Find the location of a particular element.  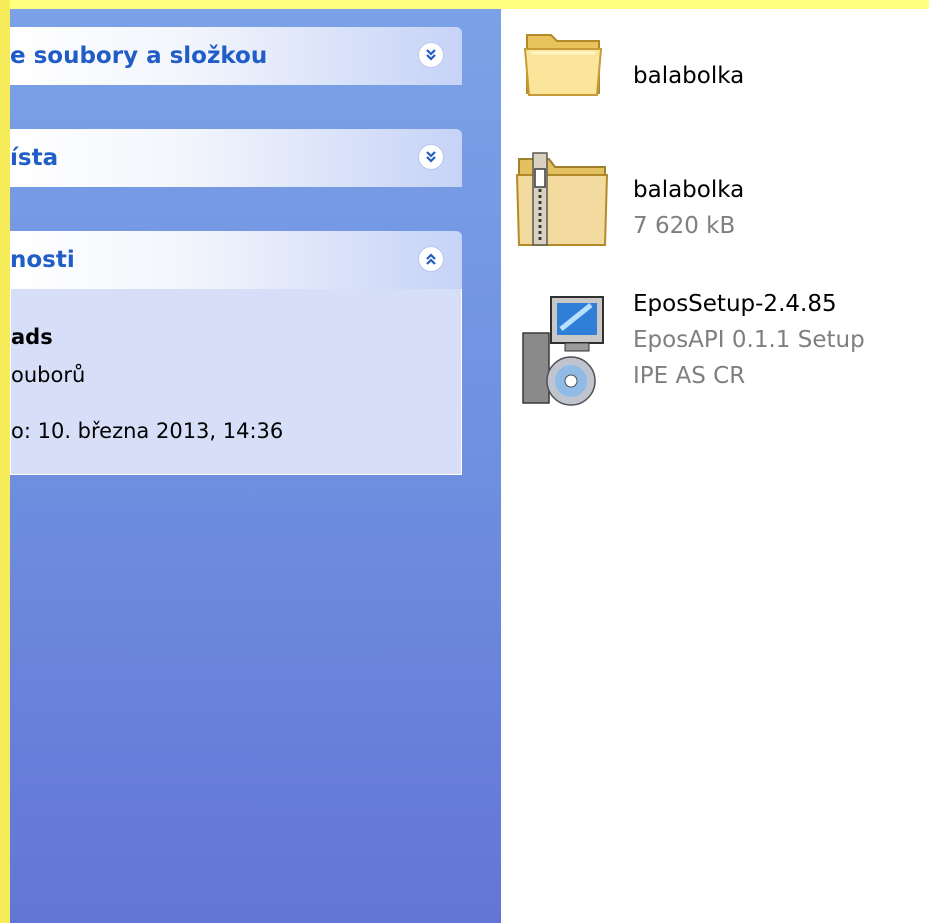

window-top-border is located at coordinates (464, 4).